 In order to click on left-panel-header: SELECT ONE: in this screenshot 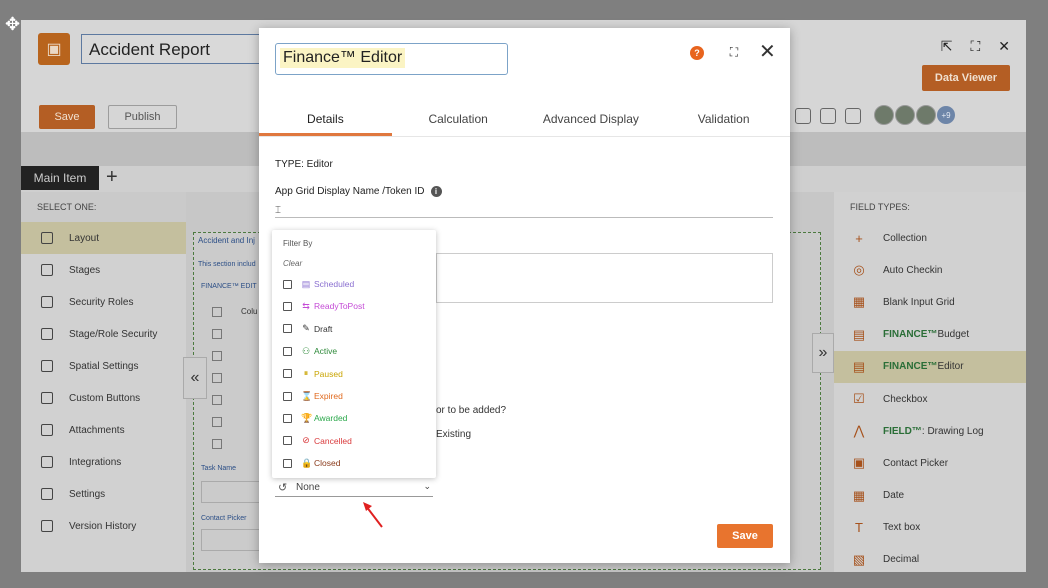, I will do `click(103, 207)`.